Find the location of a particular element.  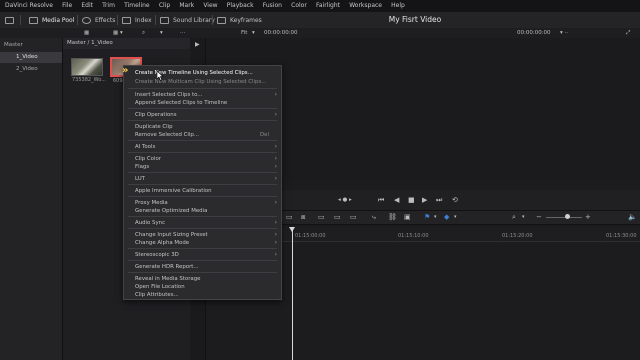

marker-icon: ◆ is located at coordinates (446, 217).